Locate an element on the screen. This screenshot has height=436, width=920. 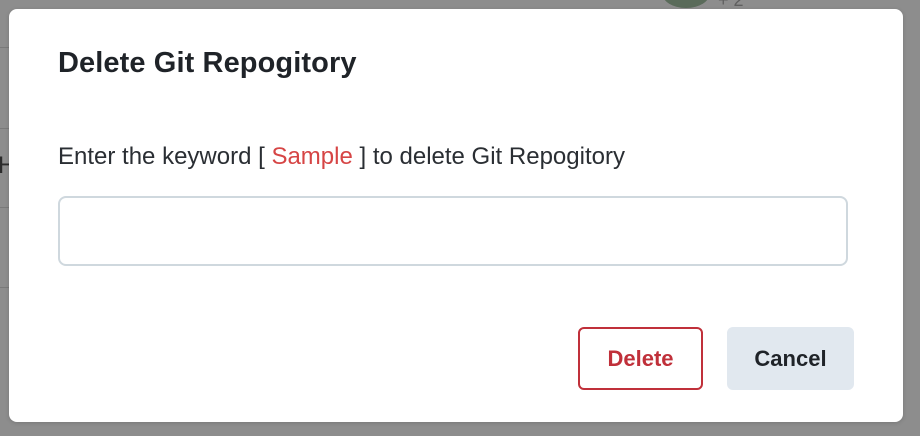
avatar is located at coordinates (686, 4).